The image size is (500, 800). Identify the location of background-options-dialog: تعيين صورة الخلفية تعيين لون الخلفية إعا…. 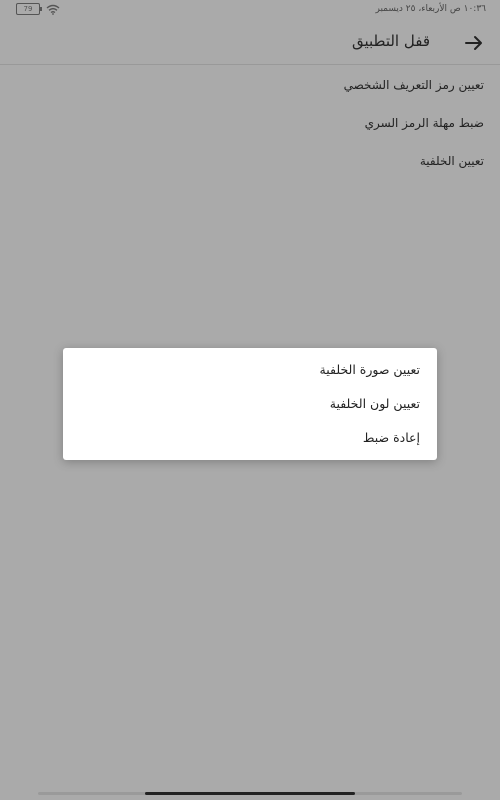
(250, 404).